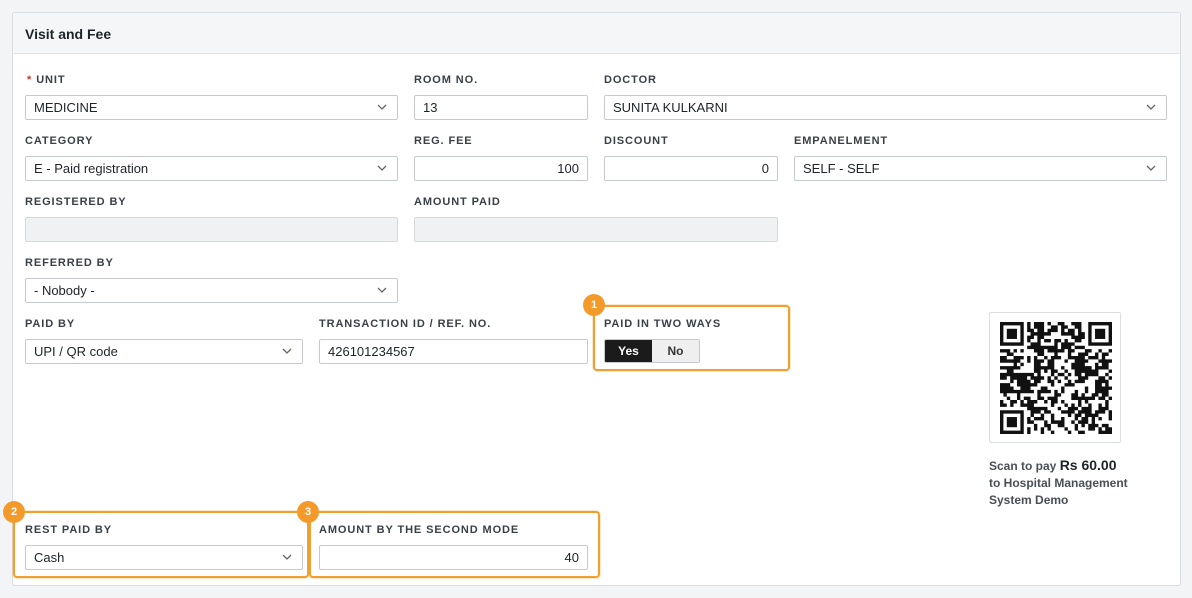 The width and height of the screenshot is (1192, 598). What do you see at coordinates (980, 168) in the screenshot?
I see `empanelment-select: SELF - SELF` at bounding box center [980, 168].